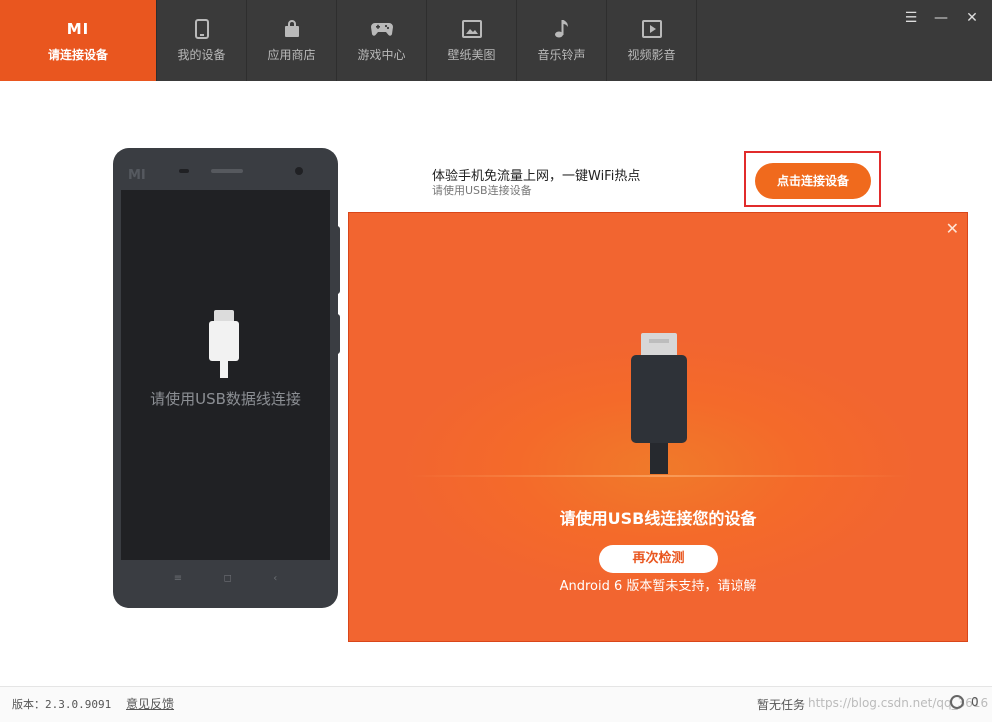 The height and width of the screenshot is (722, 992). What do you see at coordinates (337, 334) in the screenshot?
I see `phone-power-button` at bounding box center [337, 334].